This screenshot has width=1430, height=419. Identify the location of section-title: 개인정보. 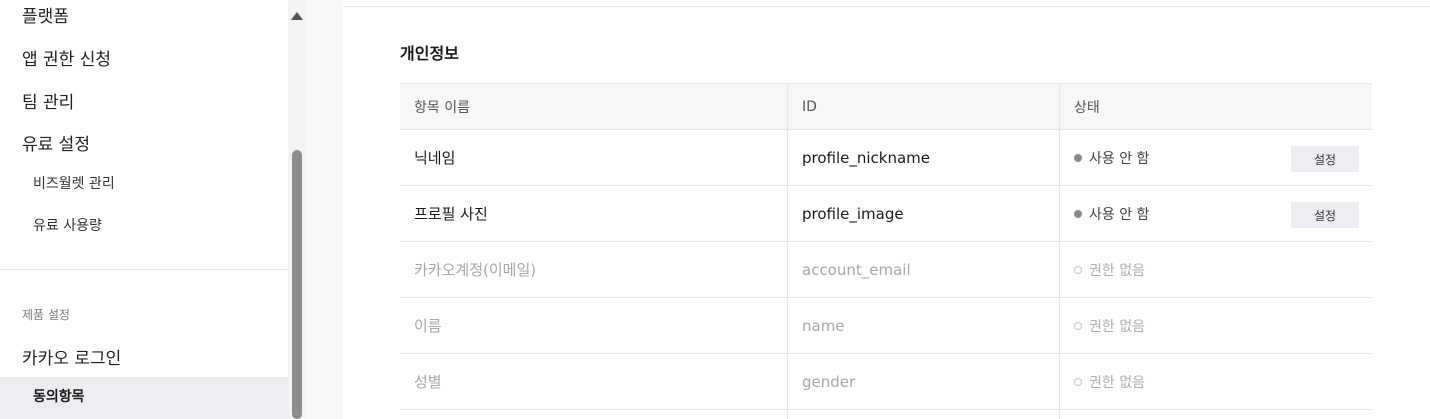
(429, 53).